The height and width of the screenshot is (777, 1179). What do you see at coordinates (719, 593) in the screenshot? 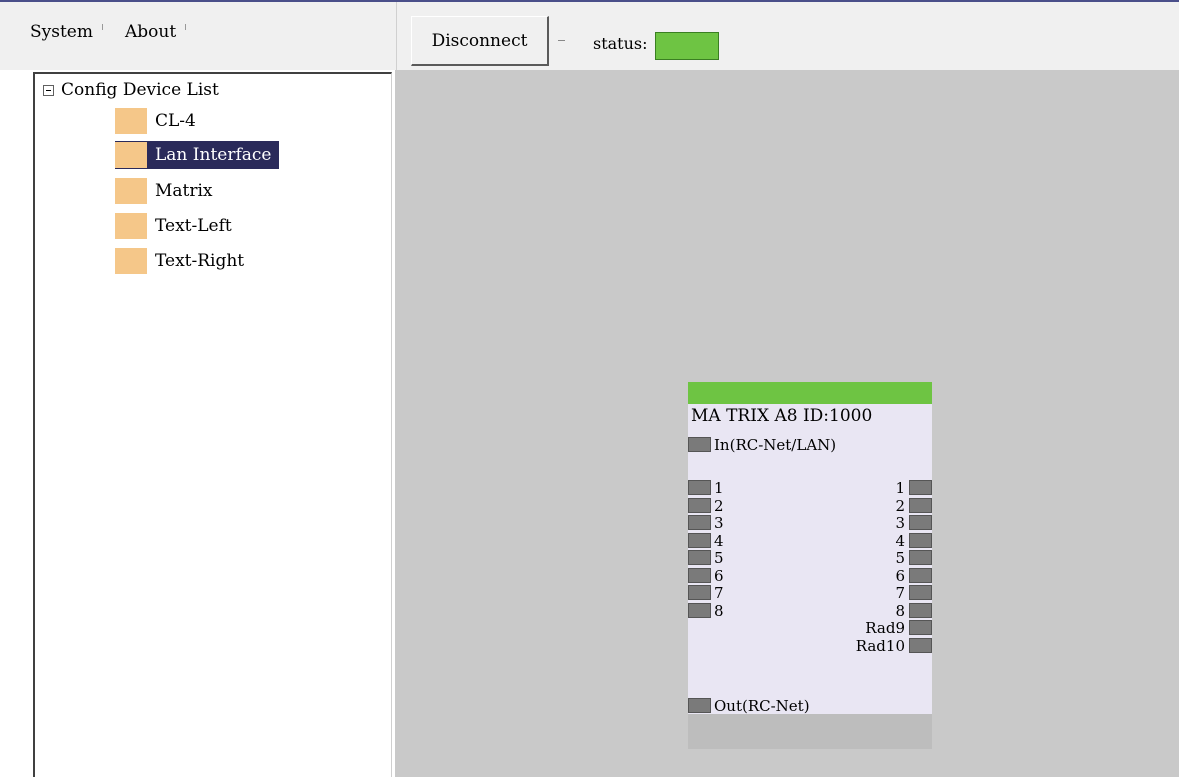
I see `left-port-label: 7` at bounding box center [719, 593].